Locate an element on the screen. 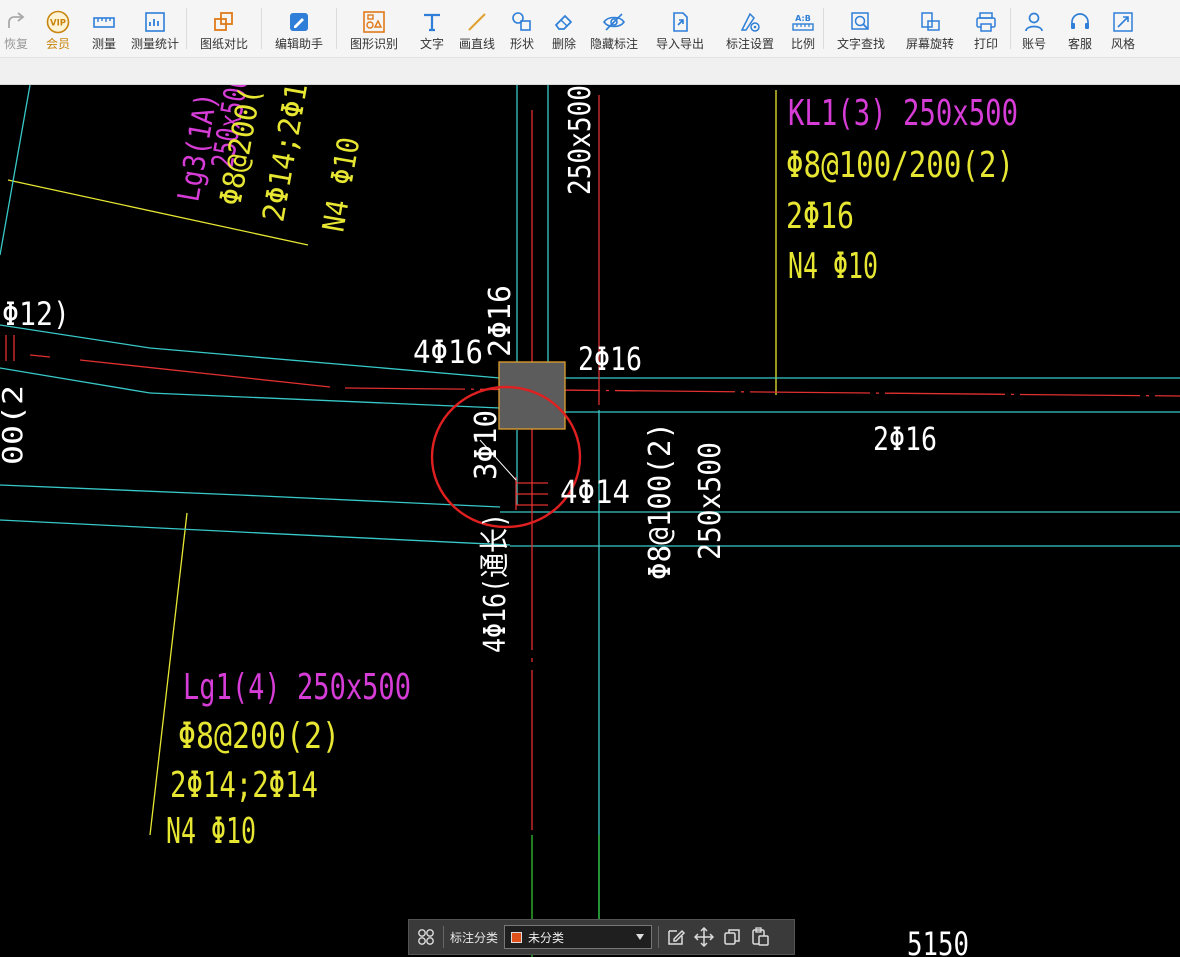 This screenshot has width=1180, height=957. kl1-name-label: KL1(3) 250x500 is located at coordinates (903, 113).